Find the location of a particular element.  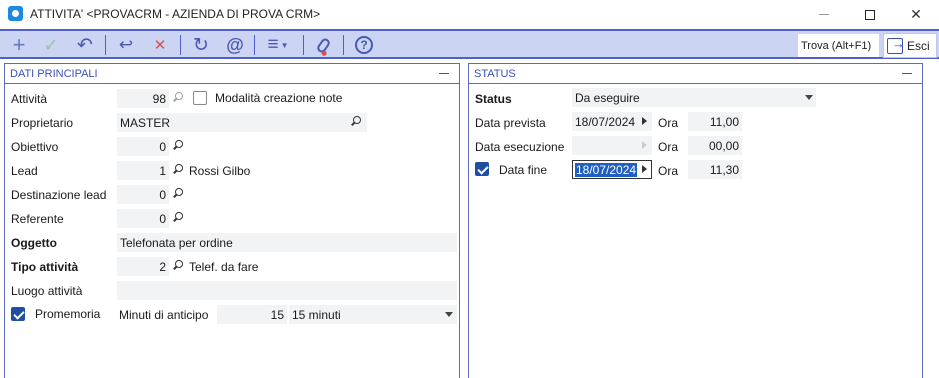

at-icon: @ is located at coordinates (235, 44).